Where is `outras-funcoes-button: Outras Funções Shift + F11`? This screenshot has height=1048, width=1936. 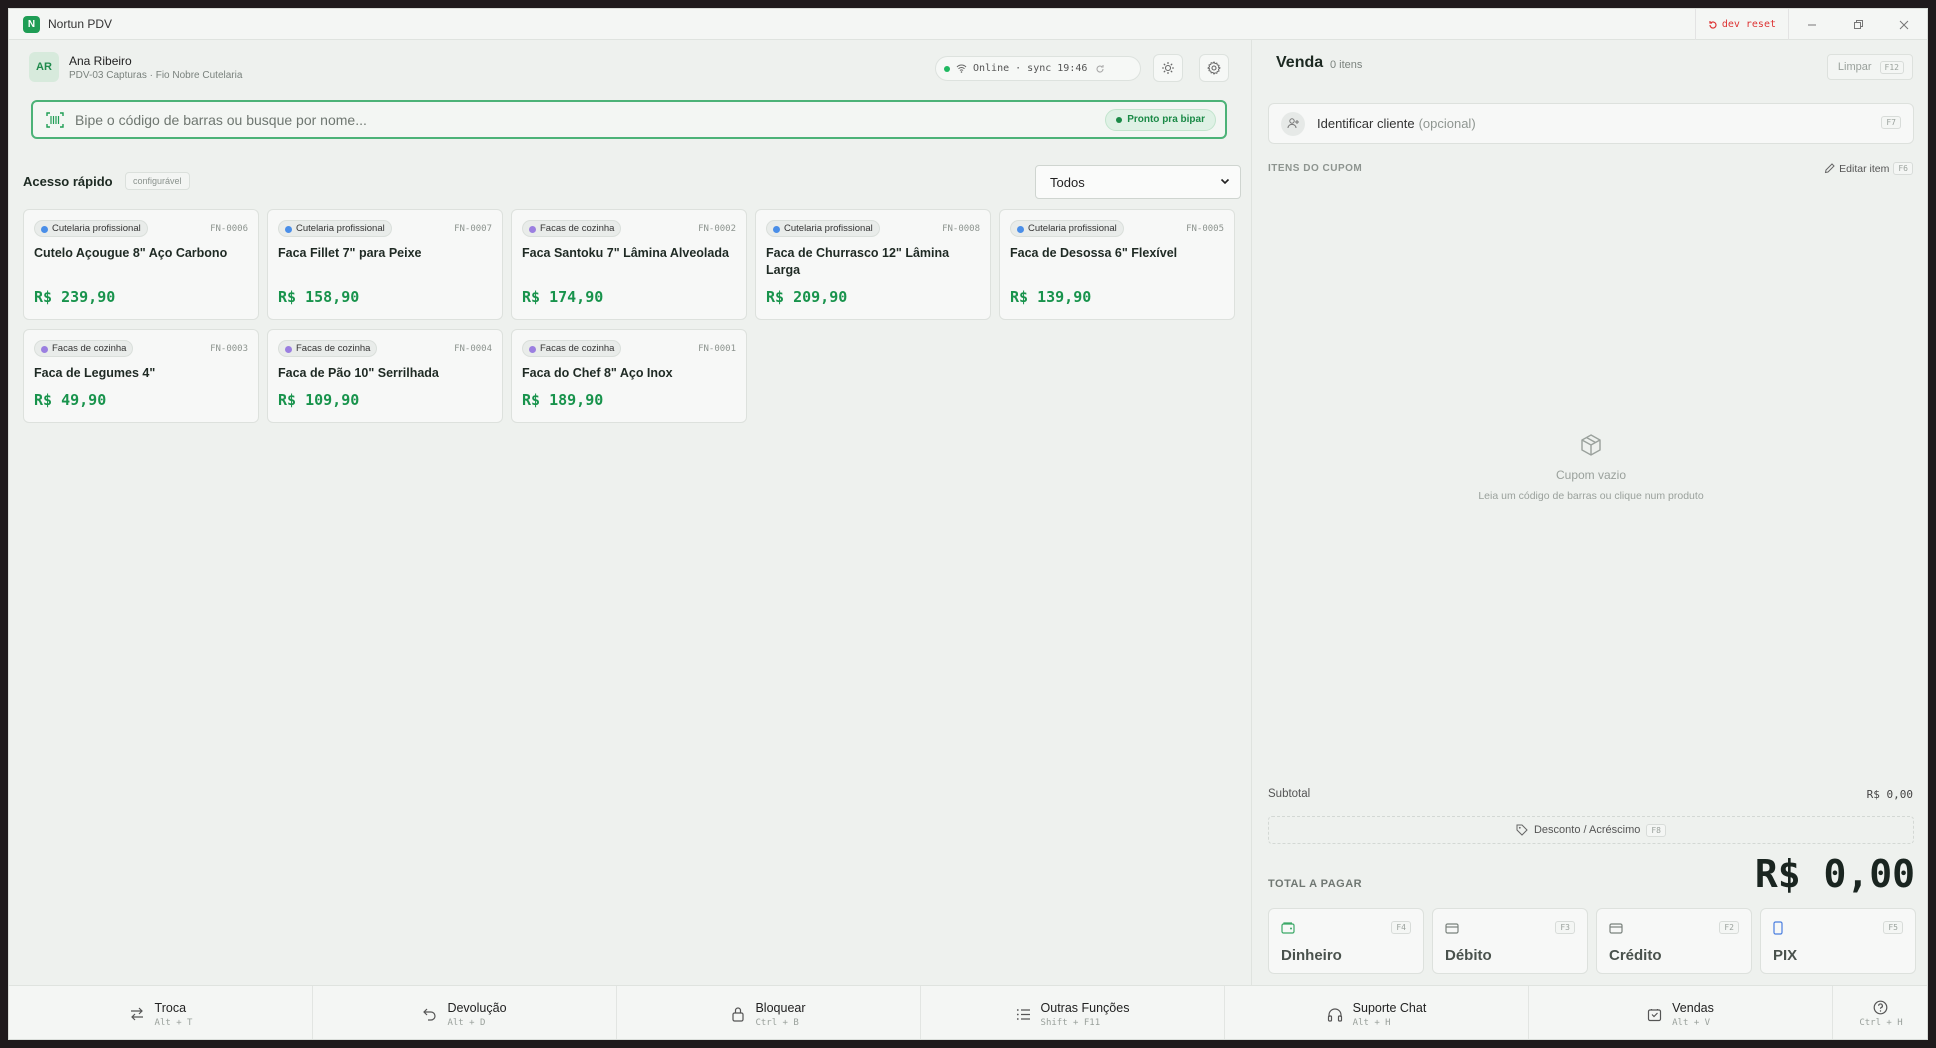
outras-funcoes-button: Outras Funções Shift + F11 is located at coordinates (1073, 1012).